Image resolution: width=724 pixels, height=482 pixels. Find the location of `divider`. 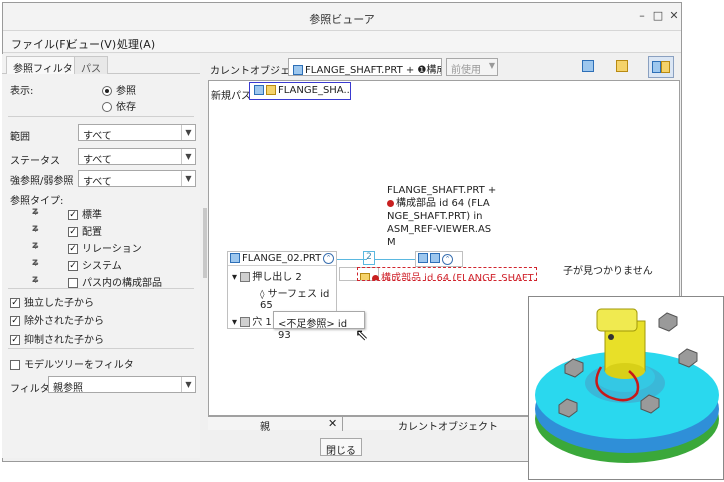

divider is located at coordinates (101, 348).